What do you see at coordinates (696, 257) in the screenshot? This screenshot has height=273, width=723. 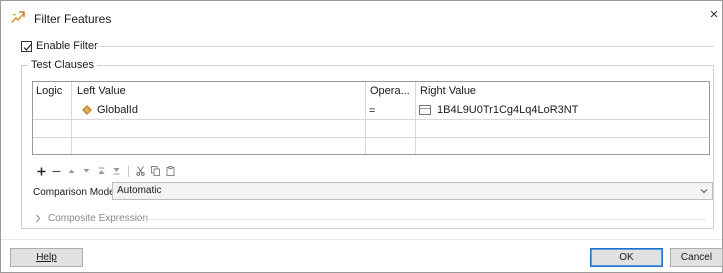 I see `cancel-button: Cancel` at bounding box center [696, 257].